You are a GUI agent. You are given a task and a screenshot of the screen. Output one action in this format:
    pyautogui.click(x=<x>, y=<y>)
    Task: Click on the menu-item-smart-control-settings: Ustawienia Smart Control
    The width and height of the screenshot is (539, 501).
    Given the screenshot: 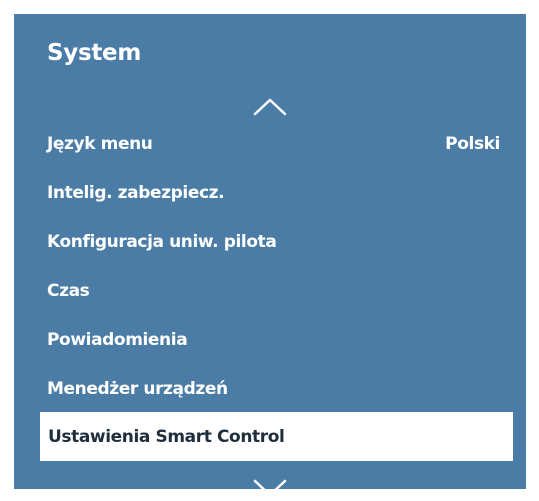 What is the action you would take?
    pyautogui.click(x=276, y=436)
    